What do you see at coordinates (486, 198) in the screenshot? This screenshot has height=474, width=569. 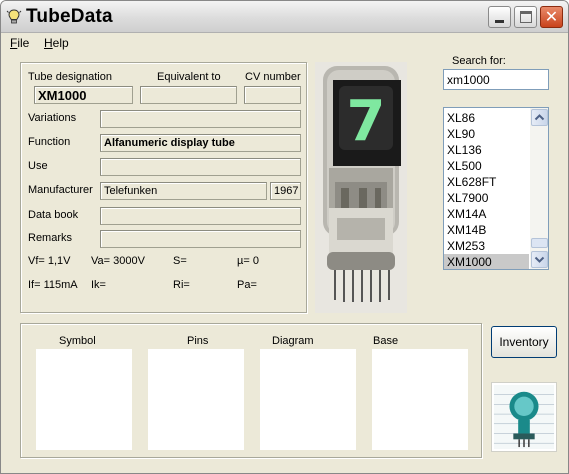 I see `list-item: XL7900` at bounding box center [486, 198].